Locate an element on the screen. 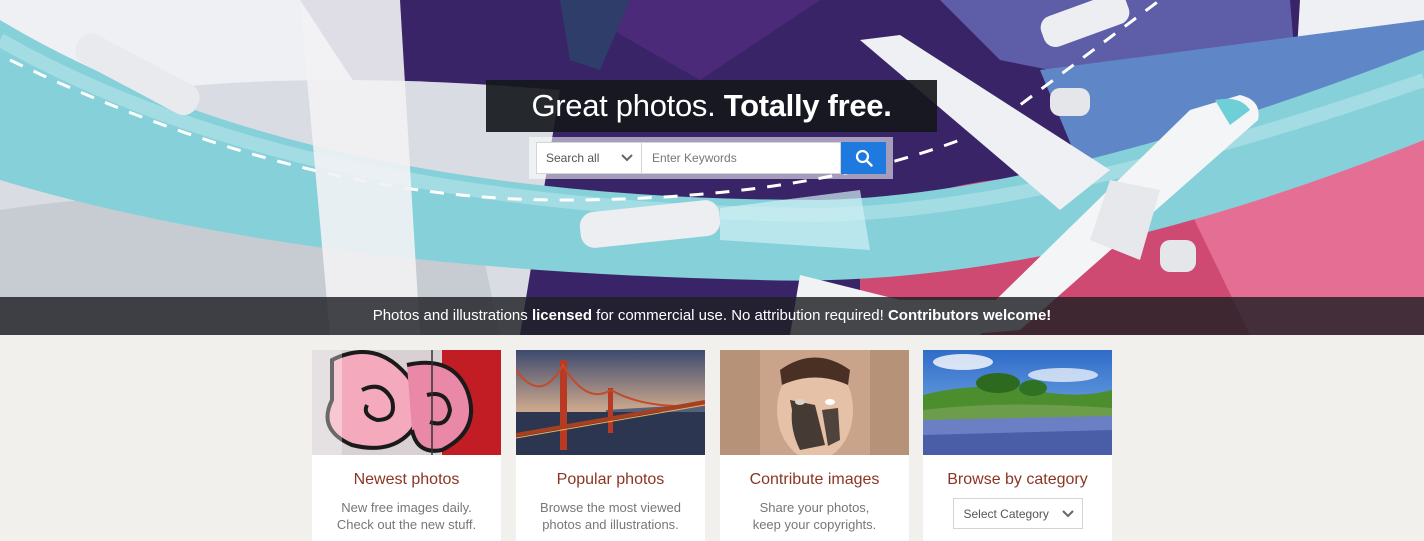 This screenshot has height=541, width=1424. card-desc-line: Browse the most viewed is located at coordinates (610, 507).